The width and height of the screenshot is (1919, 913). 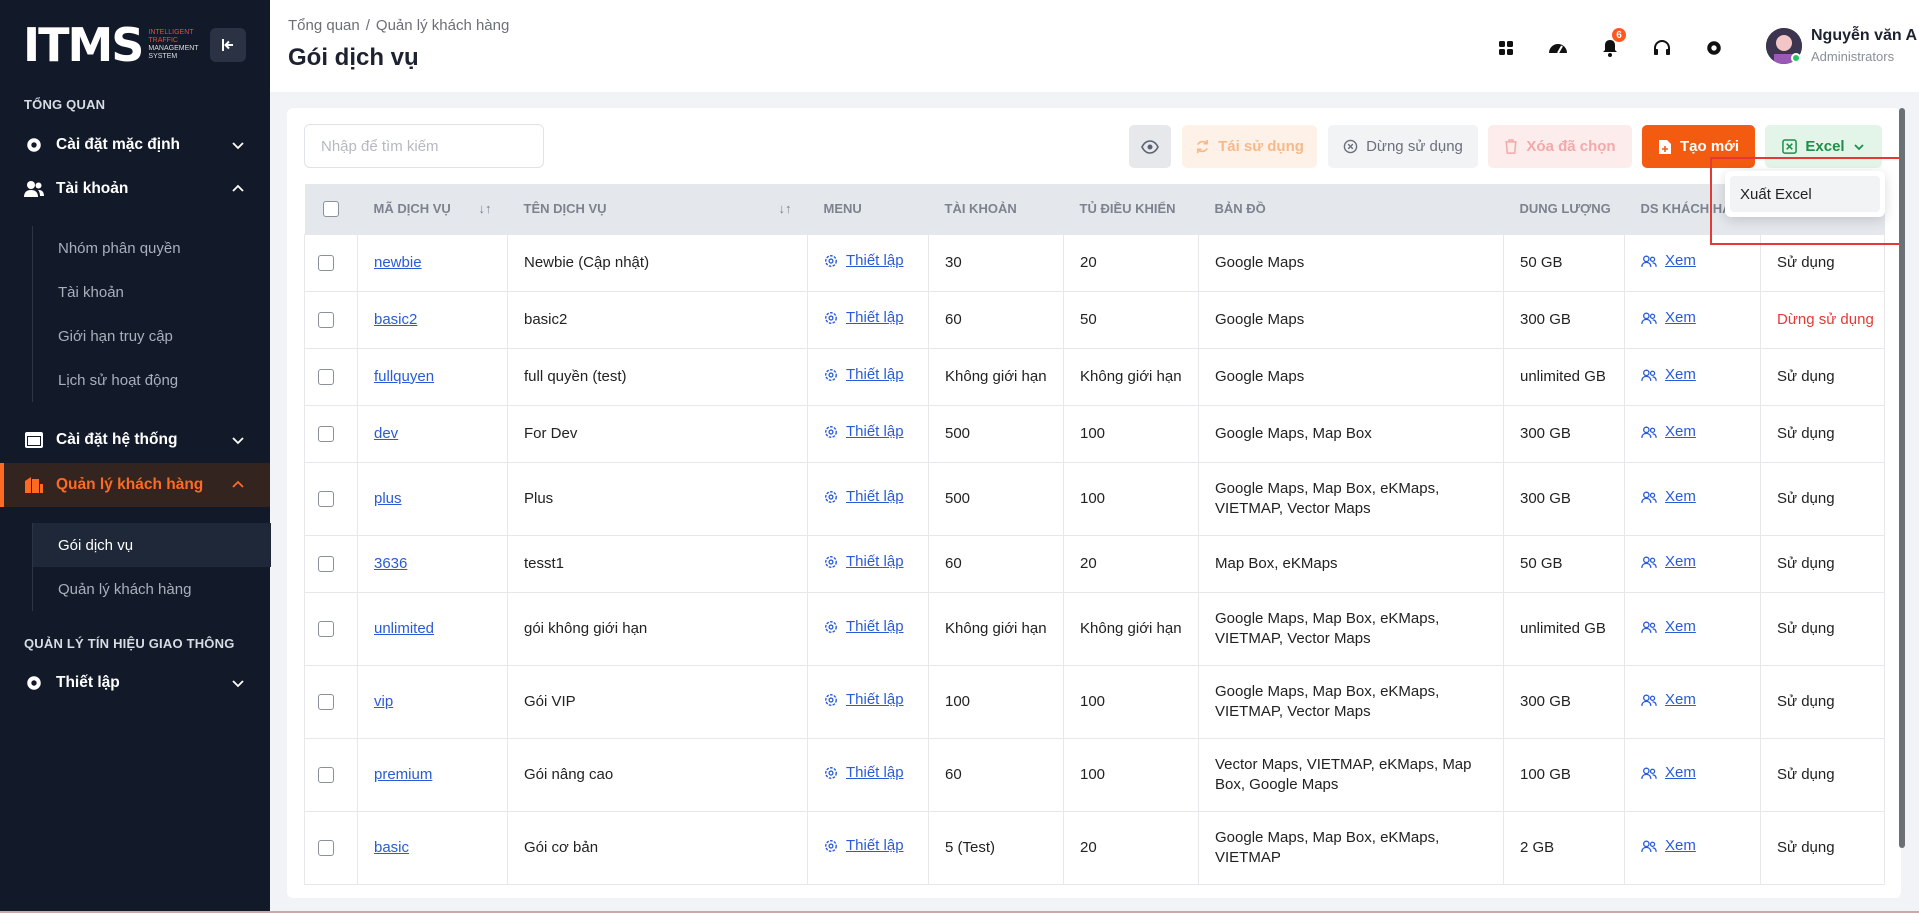 What do you see at coordinates (390, 563) in the screenshot?
I see `service-code-link: 3636` at bounding box center [390, 563].